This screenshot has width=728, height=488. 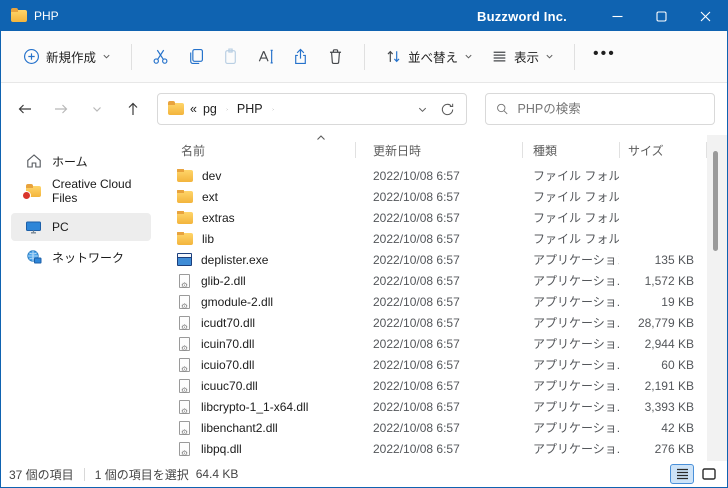 I want to click on address-bar: « pg PHP, so click(x=312, y=109).